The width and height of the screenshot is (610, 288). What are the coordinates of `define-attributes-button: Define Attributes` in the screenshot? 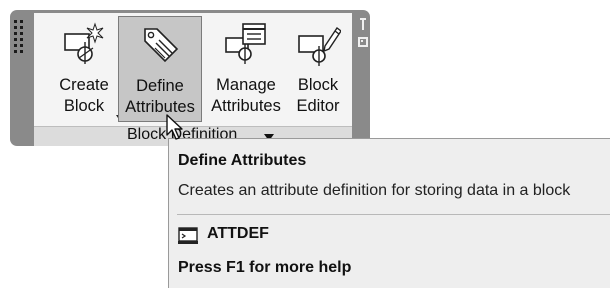 It's located at (160, 69).